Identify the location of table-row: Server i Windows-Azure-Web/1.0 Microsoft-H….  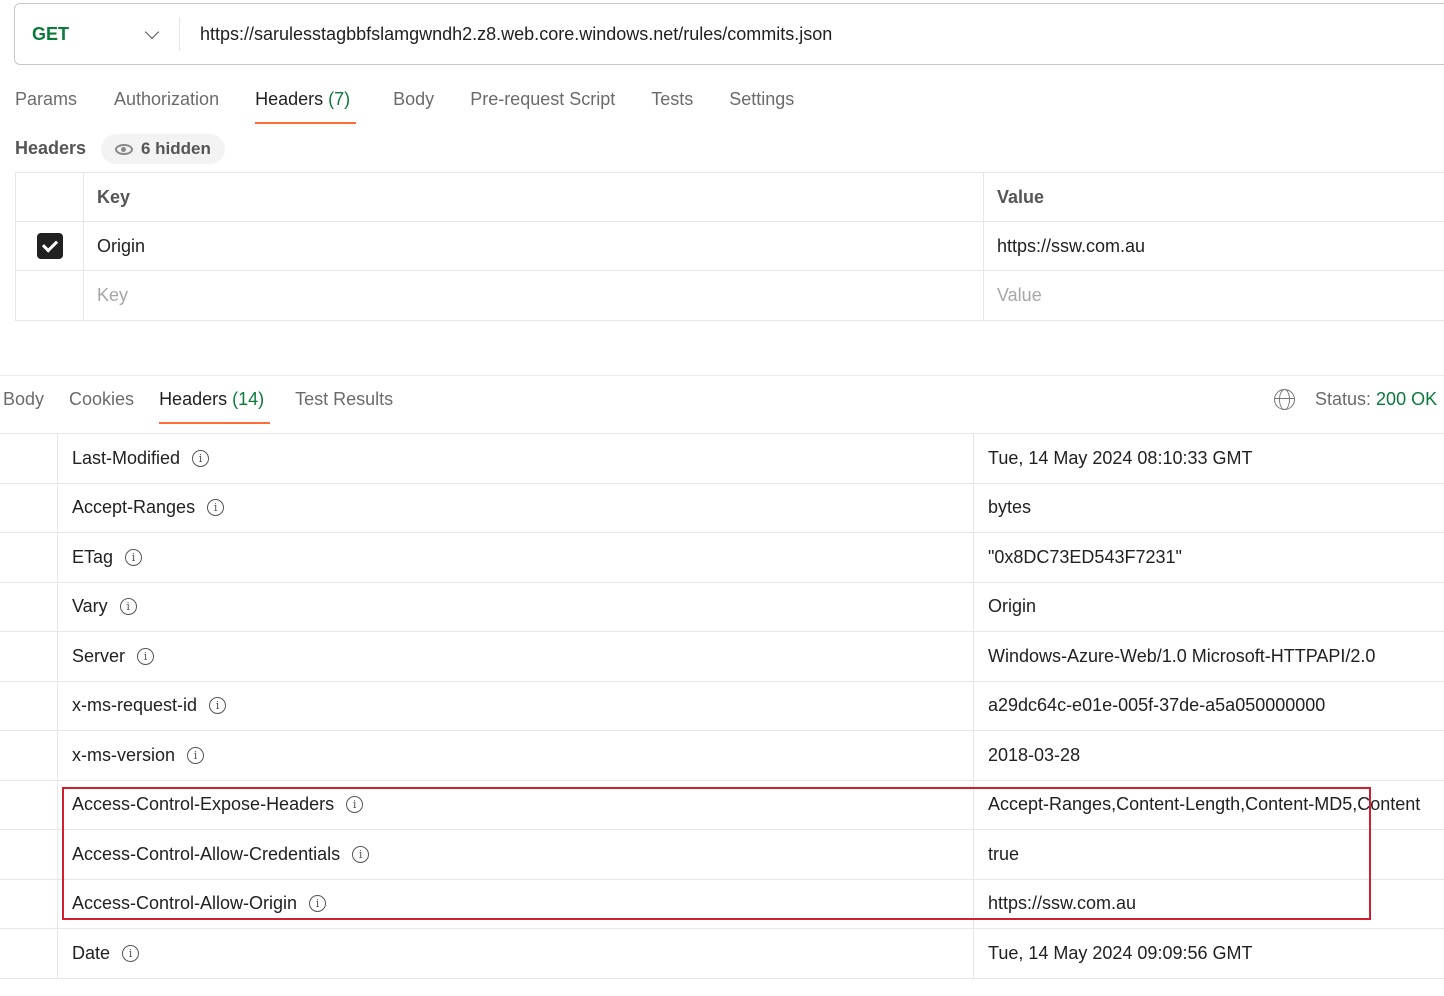
(722, 657).